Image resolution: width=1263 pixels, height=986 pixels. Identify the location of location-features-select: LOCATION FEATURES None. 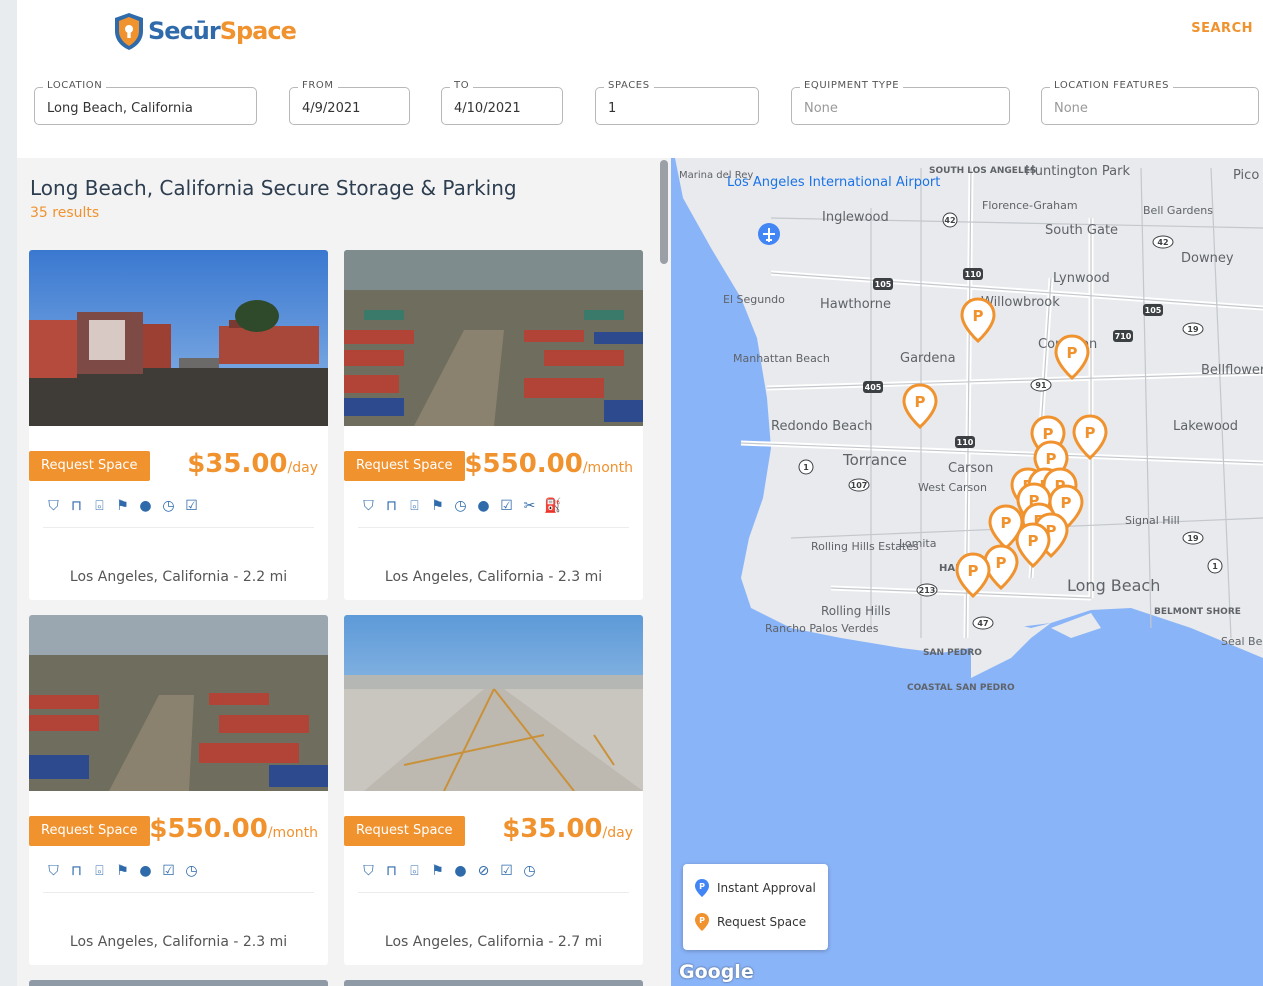
(1150, 102).